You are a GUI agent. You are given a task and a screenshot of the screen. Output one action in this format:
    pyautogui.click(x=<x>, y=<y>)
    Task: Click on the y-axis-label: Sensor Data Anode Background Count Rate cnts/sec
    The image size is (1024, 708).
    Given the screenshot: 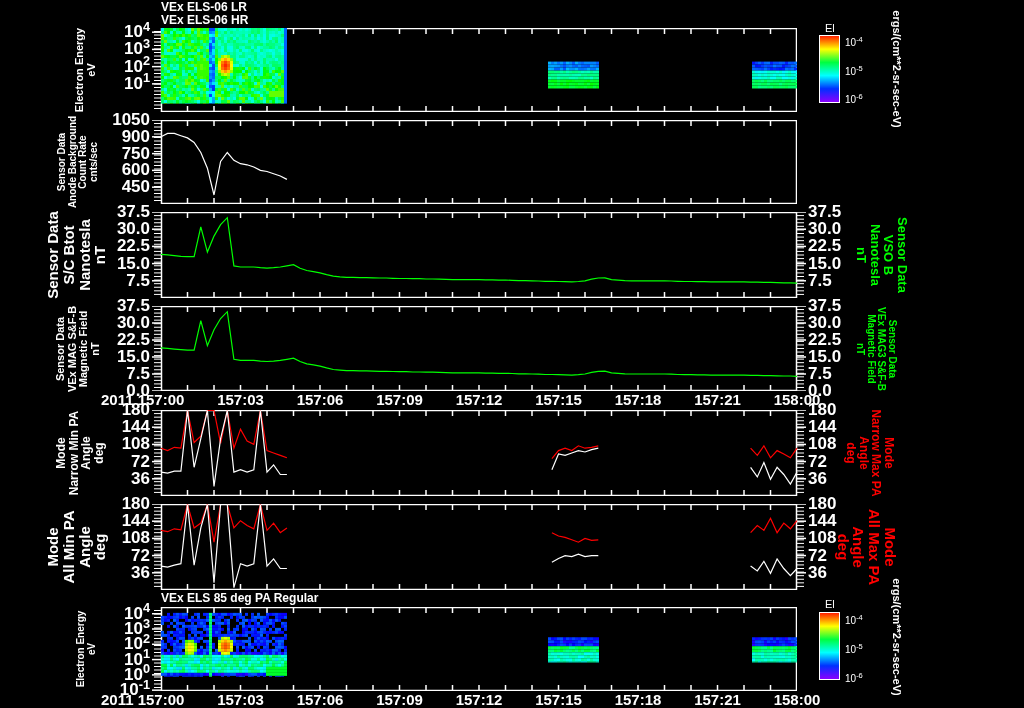 What is the action you would take?
    pyautogui.click(x=78, y=162)
    